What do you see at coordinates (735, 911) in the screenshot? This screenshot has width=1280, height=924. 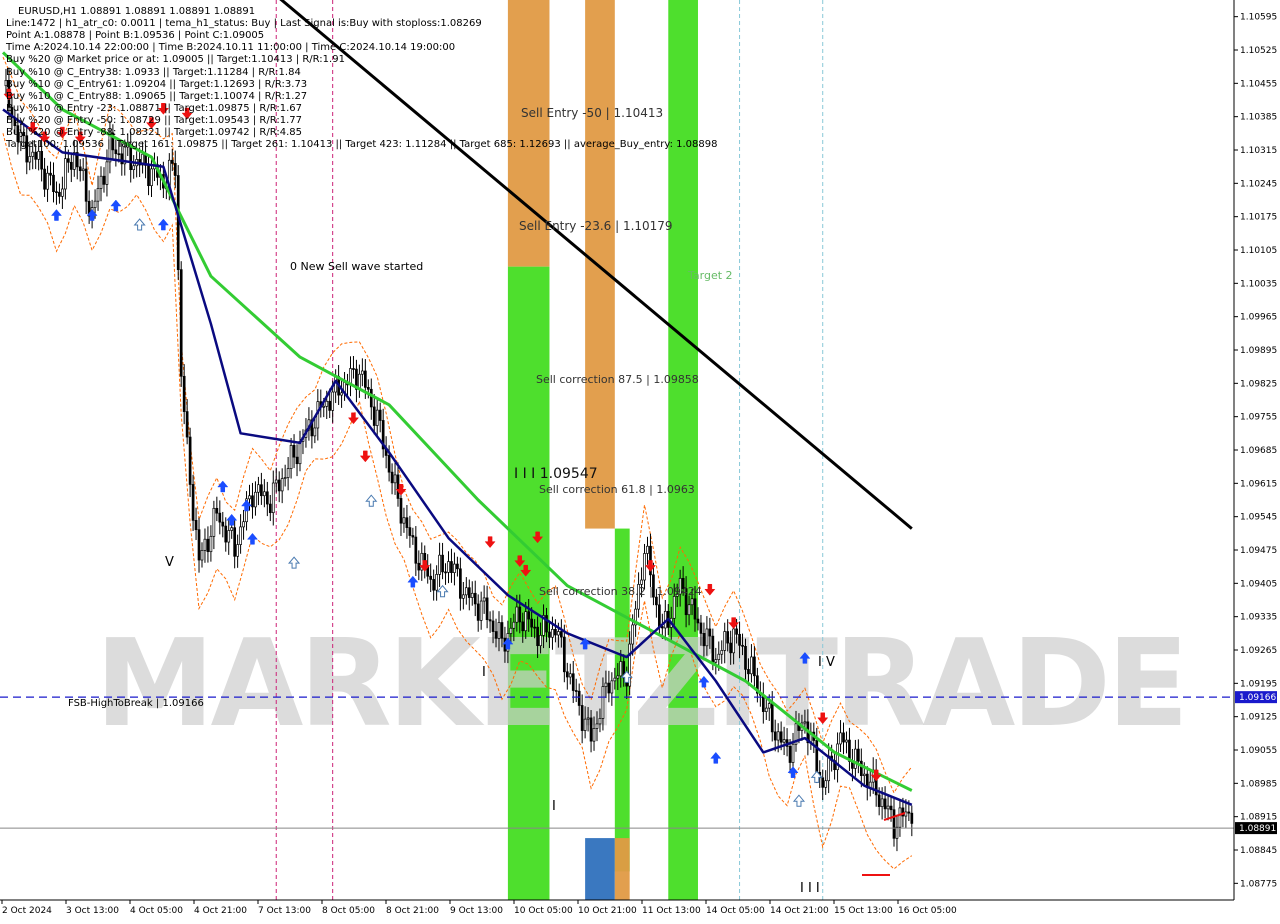 I see `time-tick-label: 14 Oct 05:00` at bounding box center [735, 911].